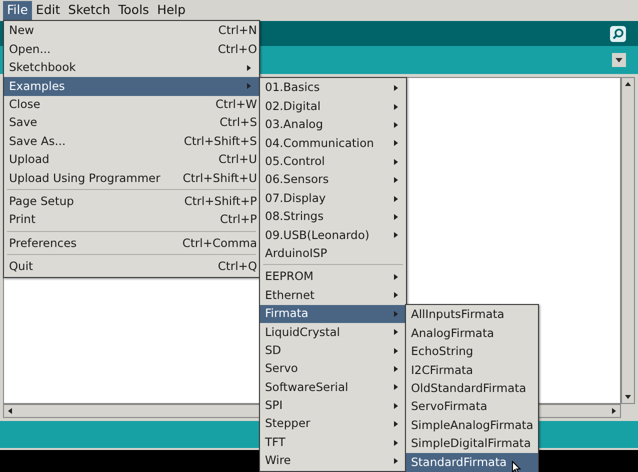  What do you see at coordinates (287, 424) in the screenshot?
I see `menu-item-label: Stepper` at bounding box center [287, 424].